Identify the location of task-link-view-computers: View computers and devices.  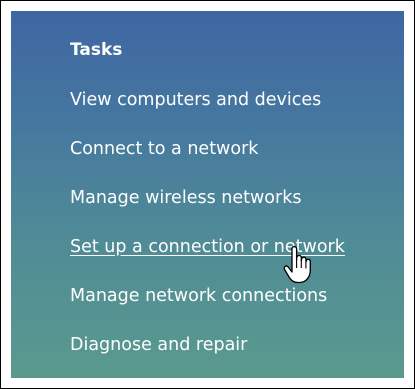
(207, 111).